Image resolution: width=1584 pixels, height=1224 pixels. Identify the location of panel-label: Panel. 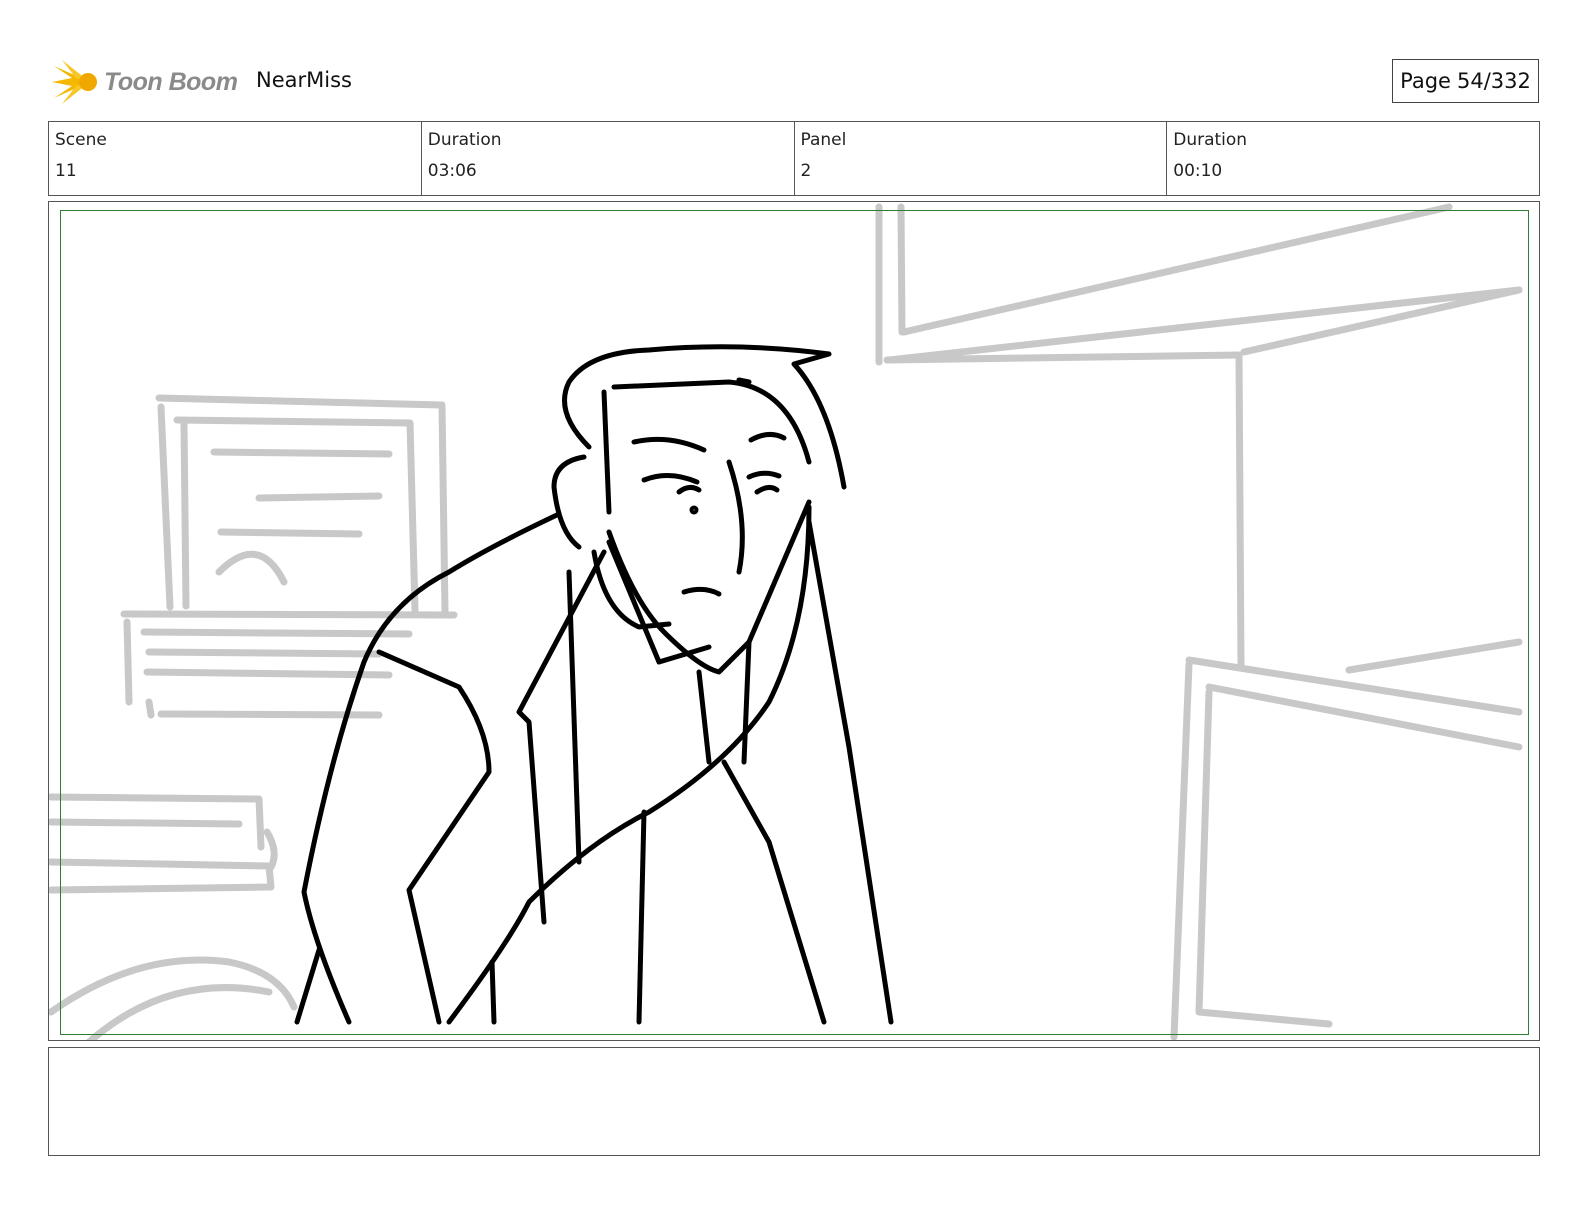
(823, 140).